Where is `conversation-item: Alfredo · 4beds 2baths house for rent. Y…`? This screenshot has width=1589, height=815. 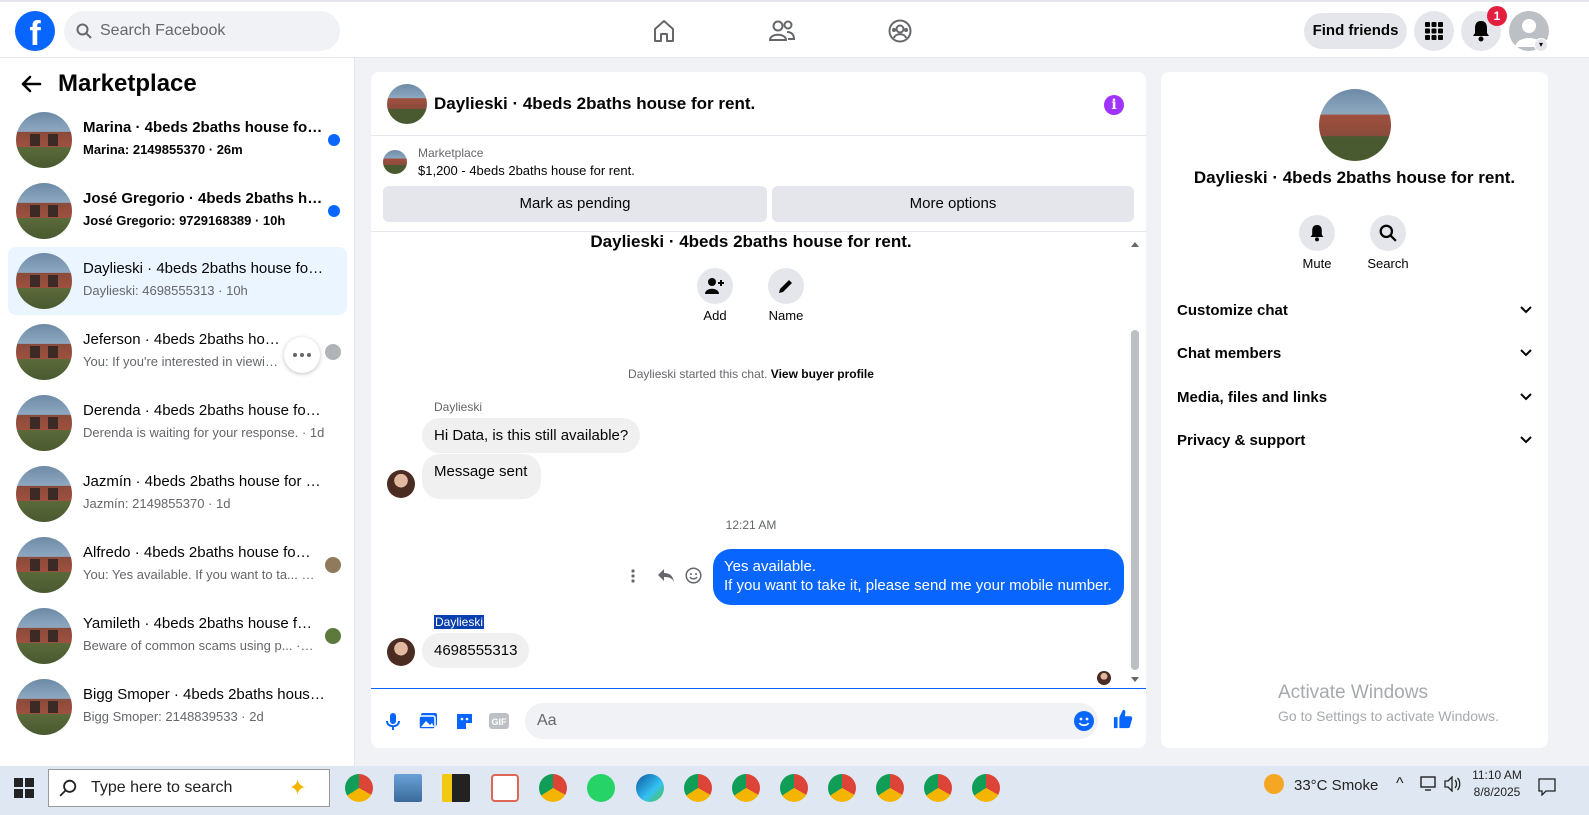 conversation-item: Alfredo · 4beds 2baths house for rent. Y… is located at coordinates (177, 565).